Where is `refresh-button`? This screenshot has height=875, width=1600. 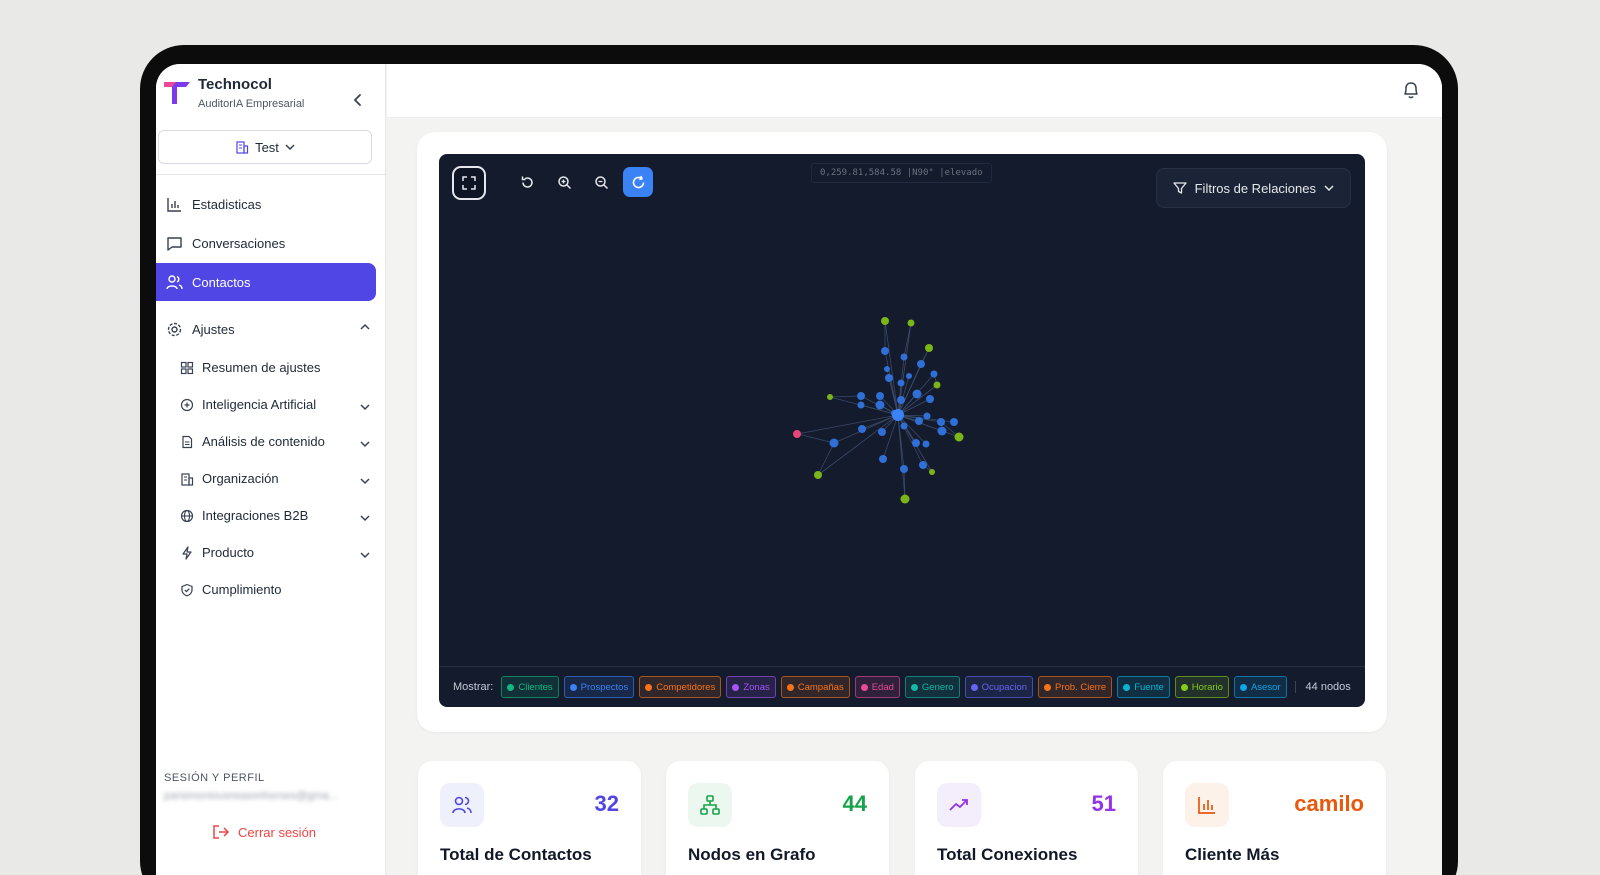
refresh-button is located at coordinates (638, 182).